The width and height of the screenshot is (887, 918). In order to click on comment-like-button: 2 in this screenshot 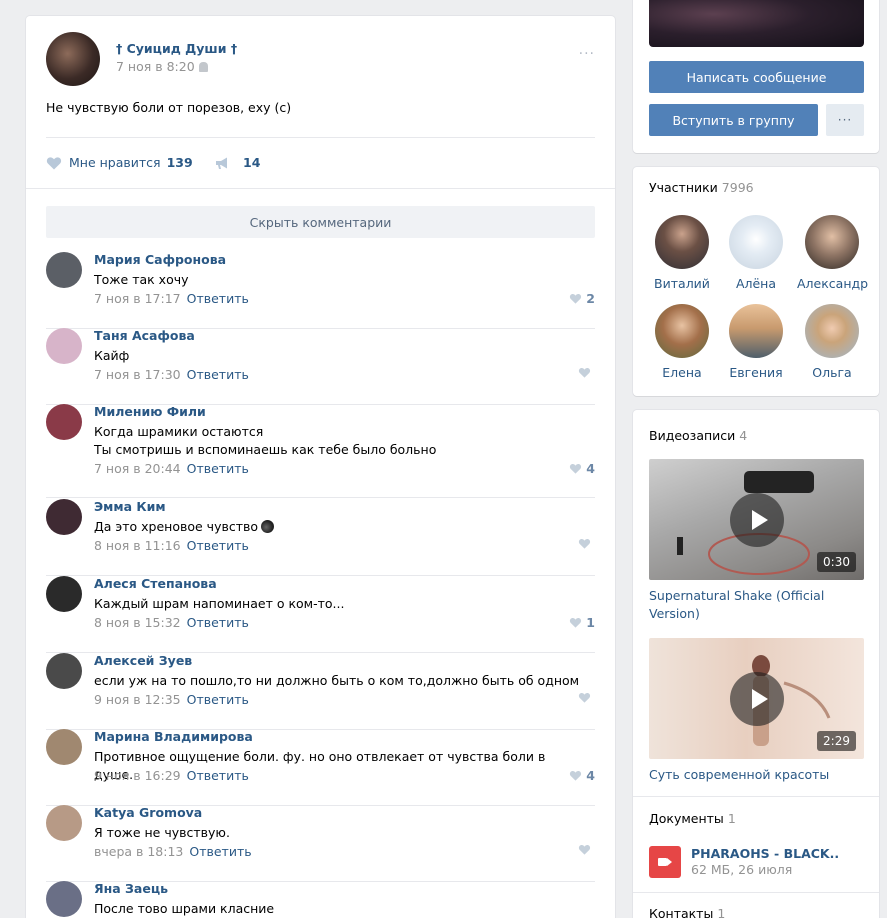, I will do `click(582, 298)`.